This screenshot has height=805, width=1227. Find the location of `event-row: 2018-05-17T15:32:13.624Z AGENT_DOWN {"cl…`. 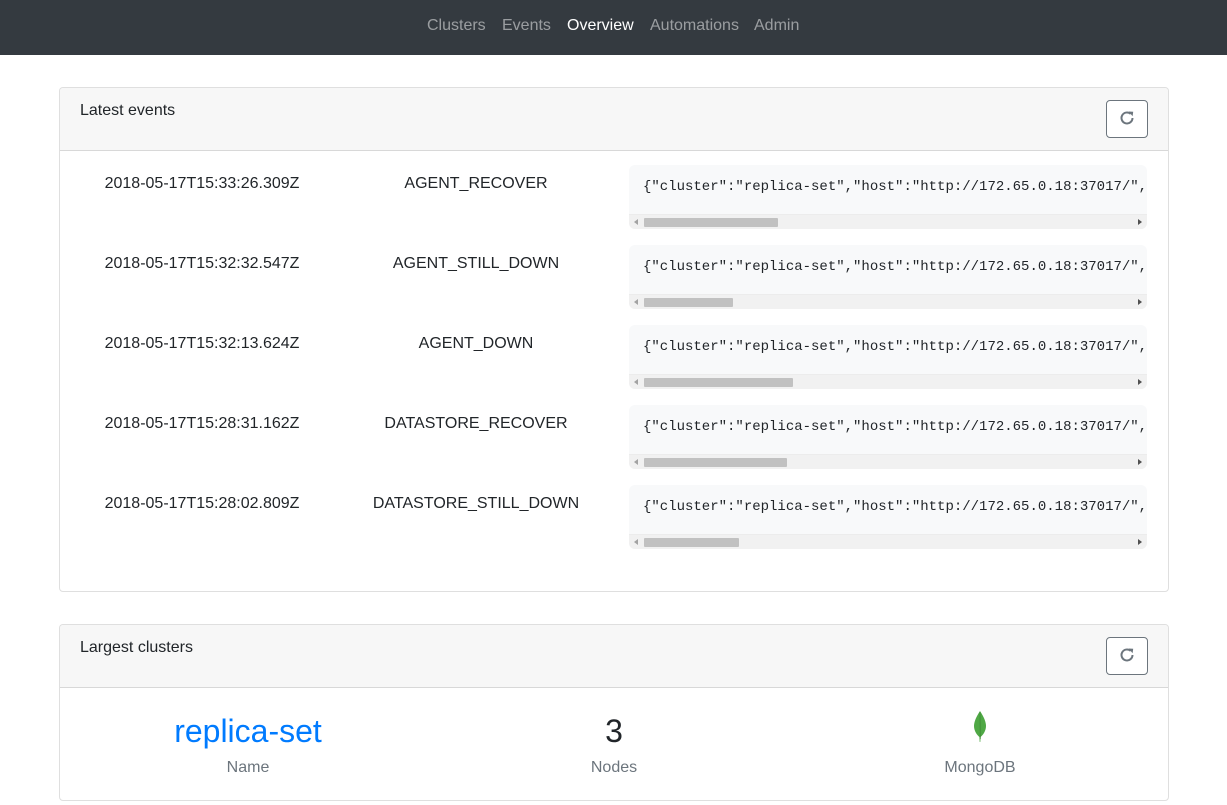

event-row: 2018-05-17T15:32:13.624Z AGENT_DOWN {"cl… is located at coordinates (614, 361).